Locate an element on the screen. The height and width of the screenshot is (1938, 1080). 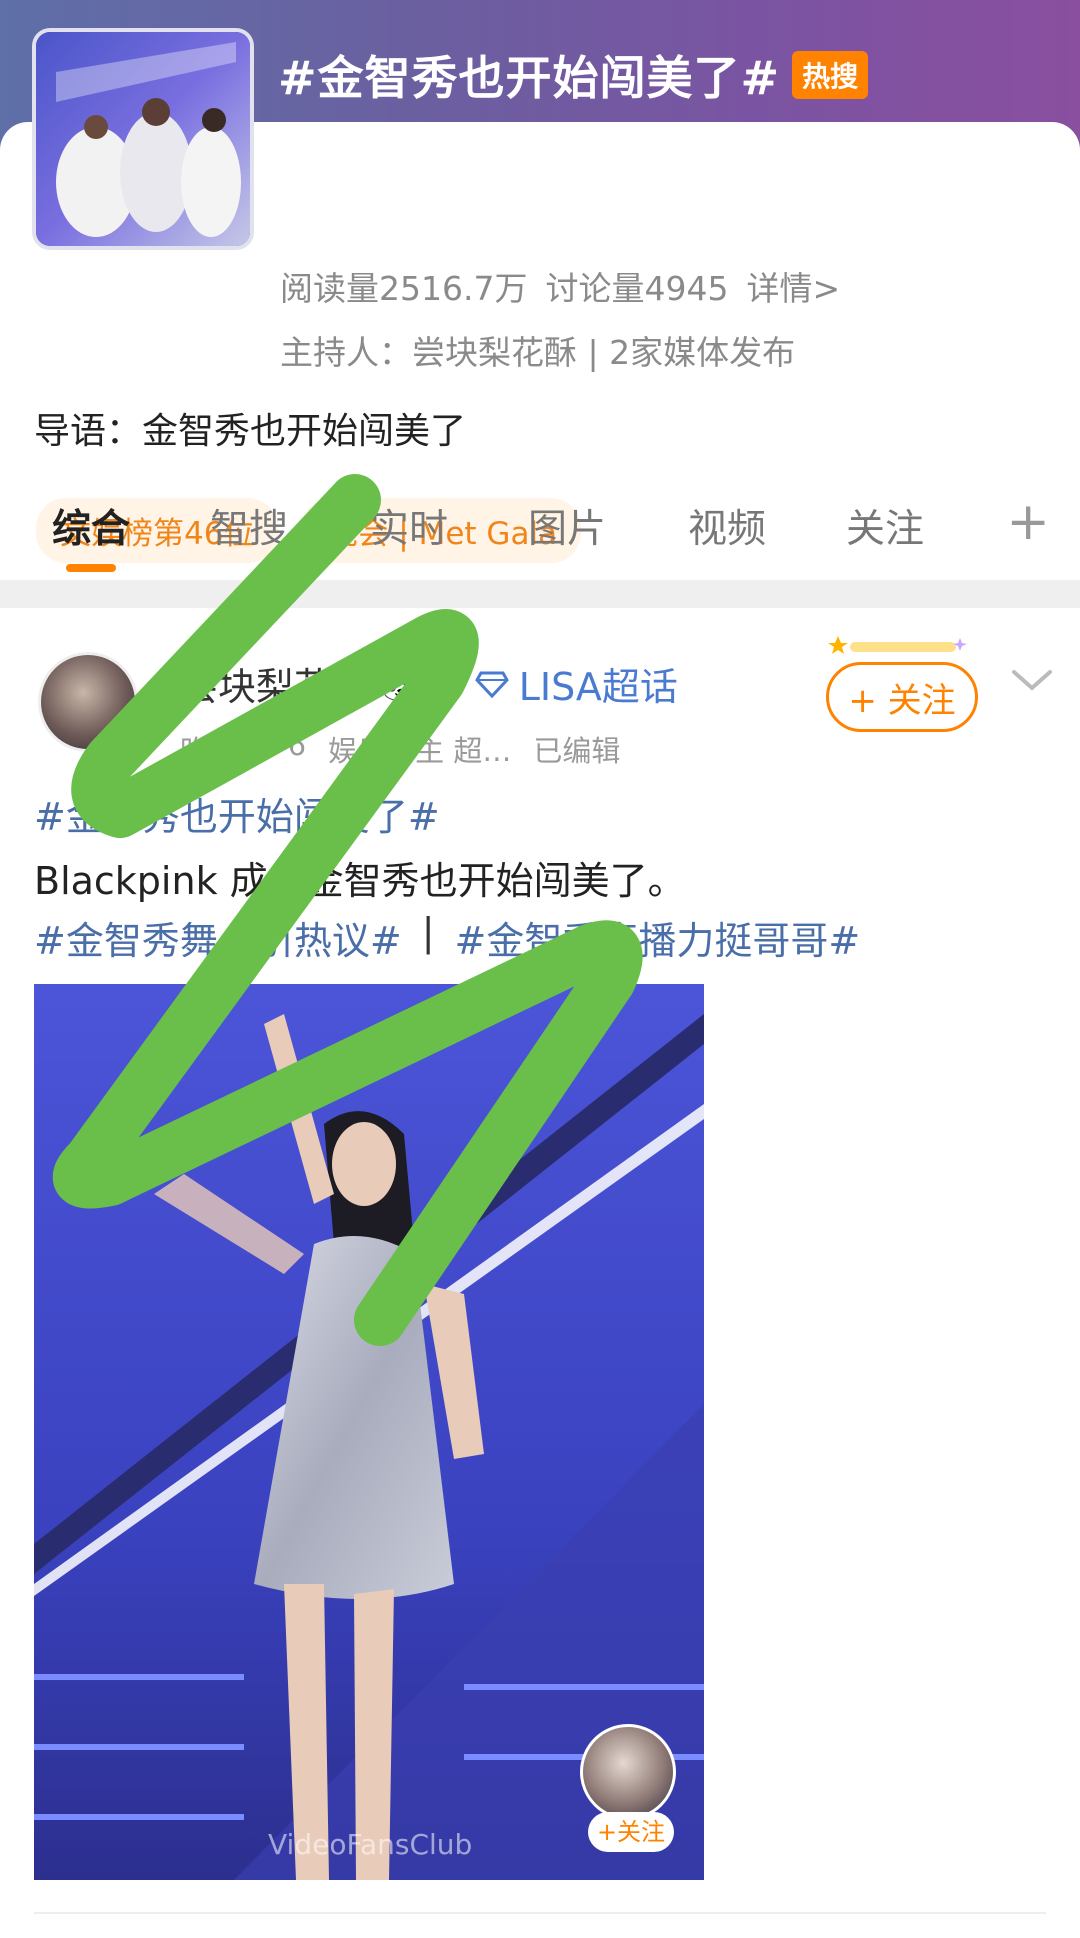
diamond-icon is located at coordinates (491, 684).